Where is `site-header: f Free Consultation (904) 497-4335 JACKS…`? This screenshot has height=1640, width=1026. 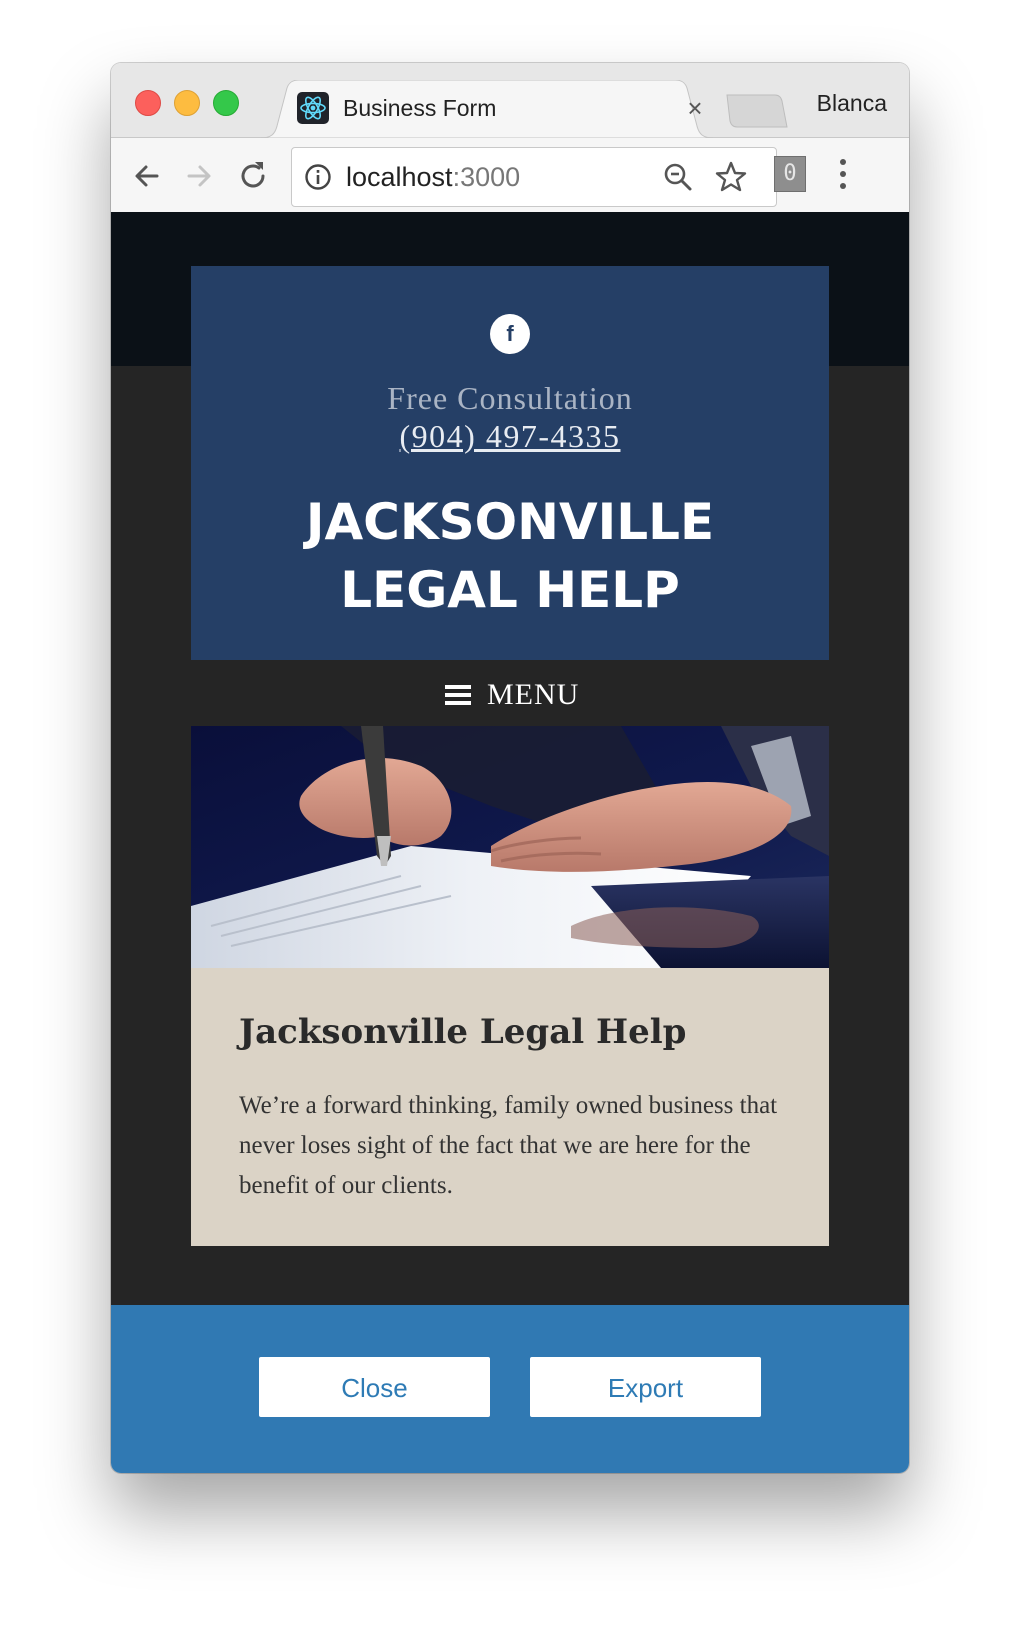 site-header: f Free Consultation (904) 497-4335 JACKS… is located at coordinates (510, 463).